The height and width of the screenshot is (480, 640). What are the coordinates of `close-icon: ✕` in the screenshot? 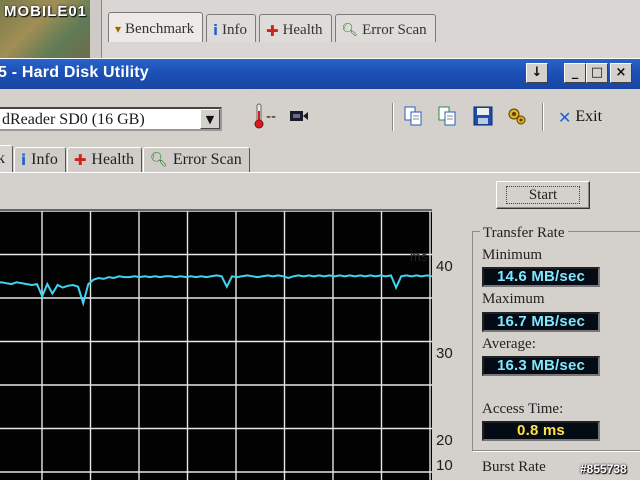 It's located at (565, 117).